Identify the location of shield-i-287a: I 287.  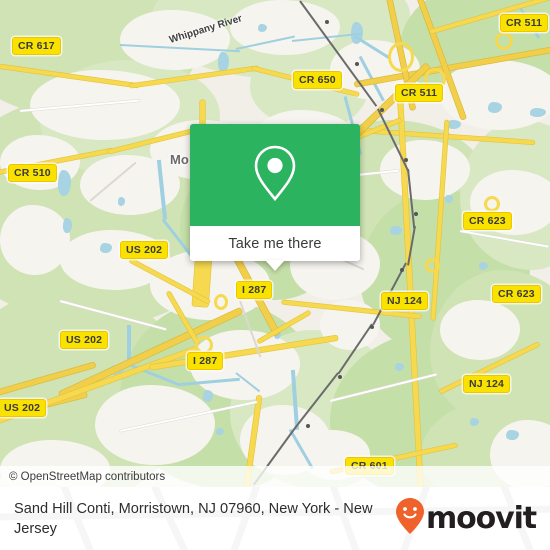
(254, 290).